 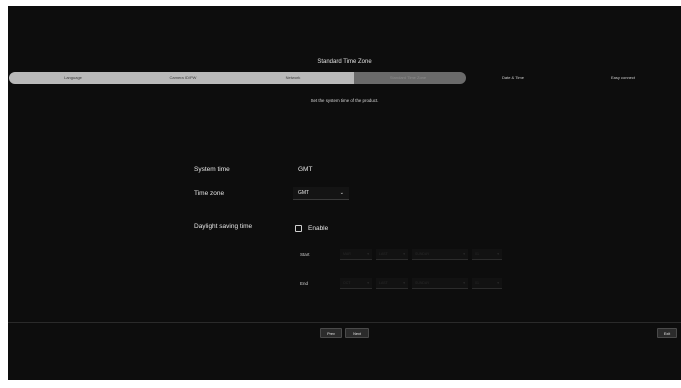 What do you see at coordinates (477, 283) in the screenshot?
I see `dst-end-hour-value: 01` at bounding box center [477, 283].